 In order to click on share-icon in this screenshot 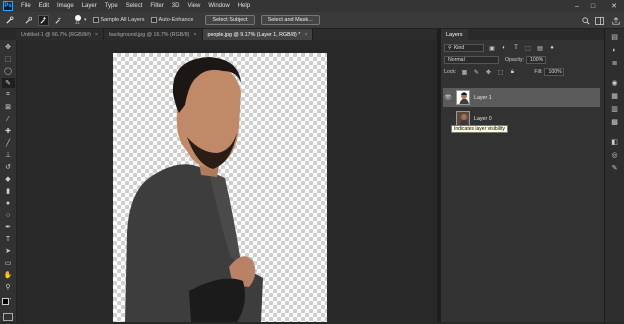, I will do `click(615, 20)`.